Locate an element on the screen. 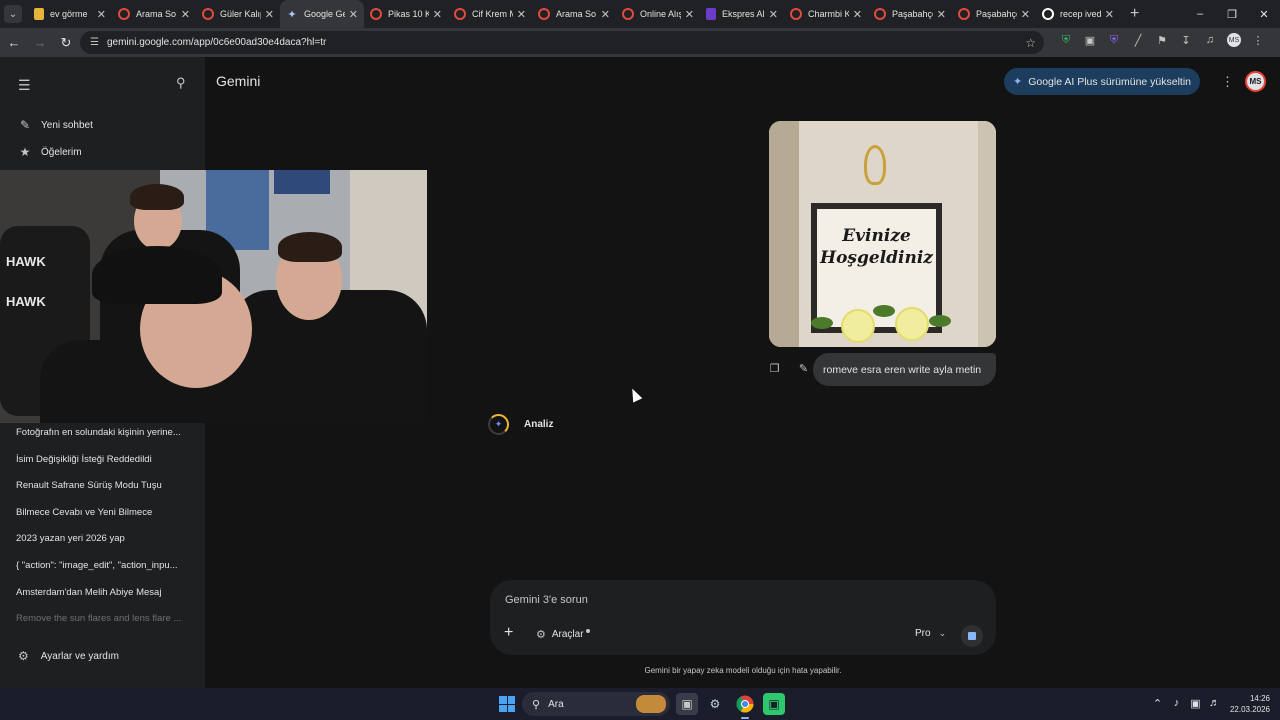  app-icon: ▣ is located at coordinates (774, 704).